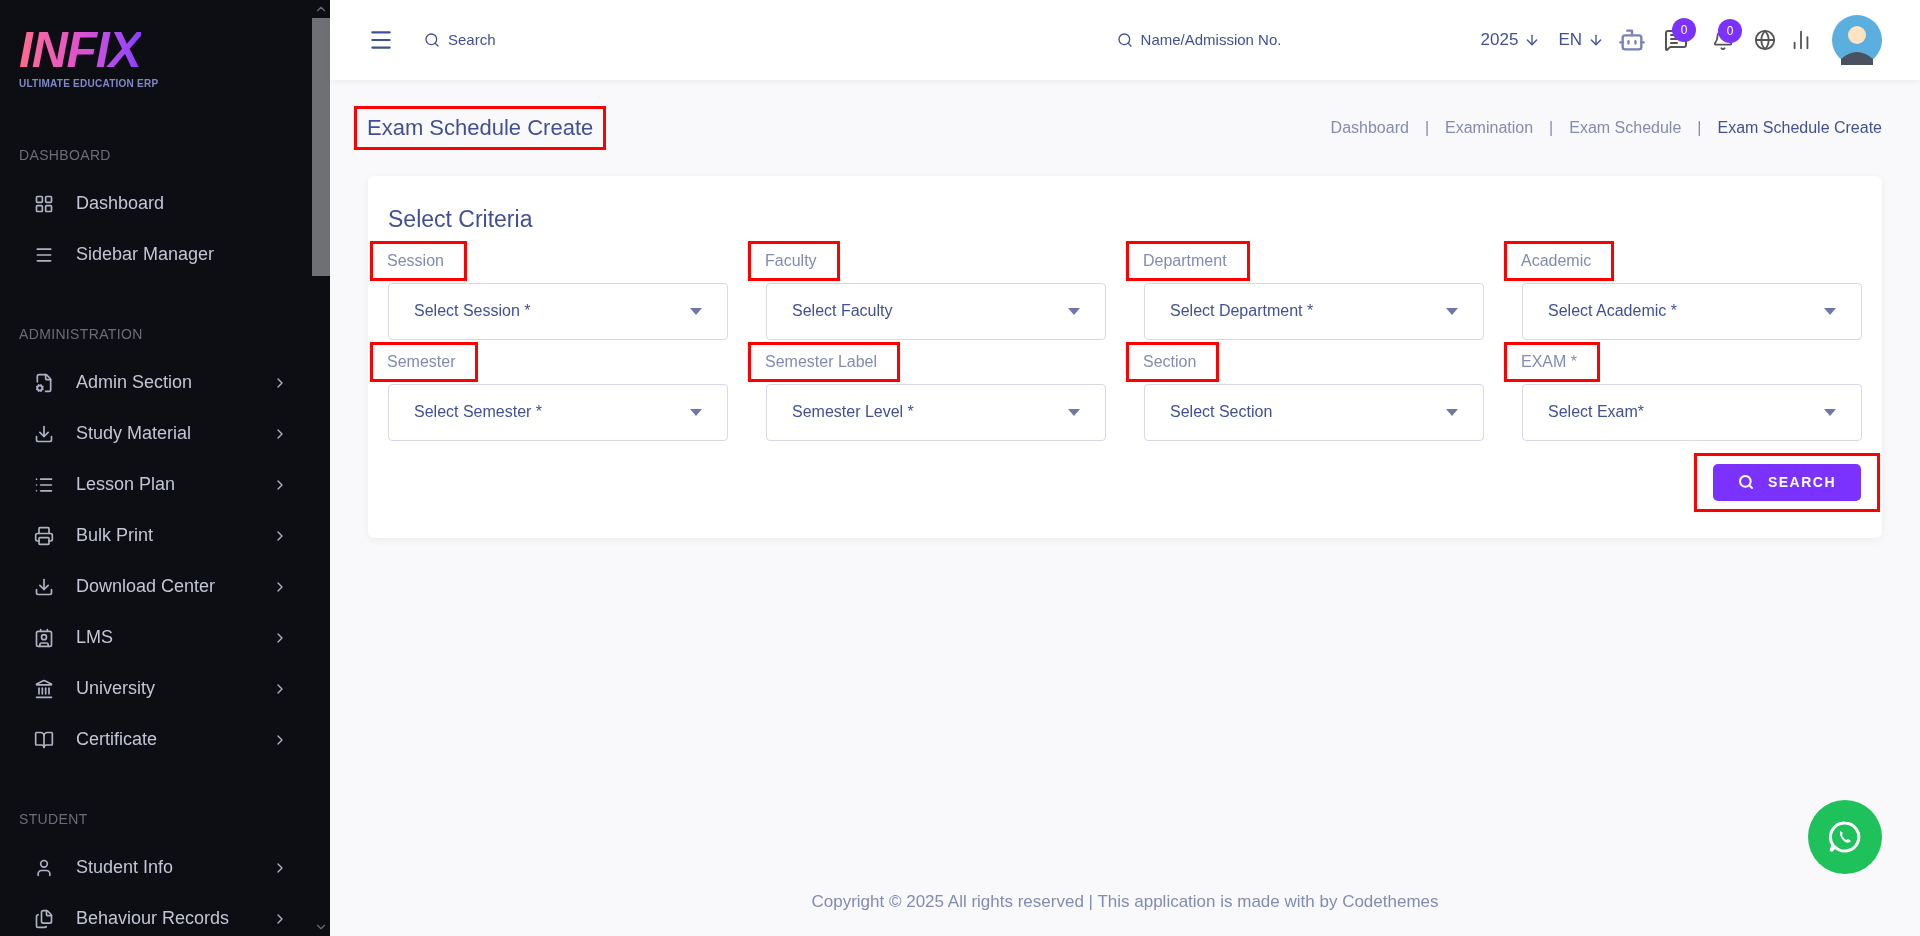 This screenshot has height=936, width=1920. What do you see at coordinates (150, 586) in the screenshot?
I see `sidebar-item: Download Center` at bounding box center [150, 586].